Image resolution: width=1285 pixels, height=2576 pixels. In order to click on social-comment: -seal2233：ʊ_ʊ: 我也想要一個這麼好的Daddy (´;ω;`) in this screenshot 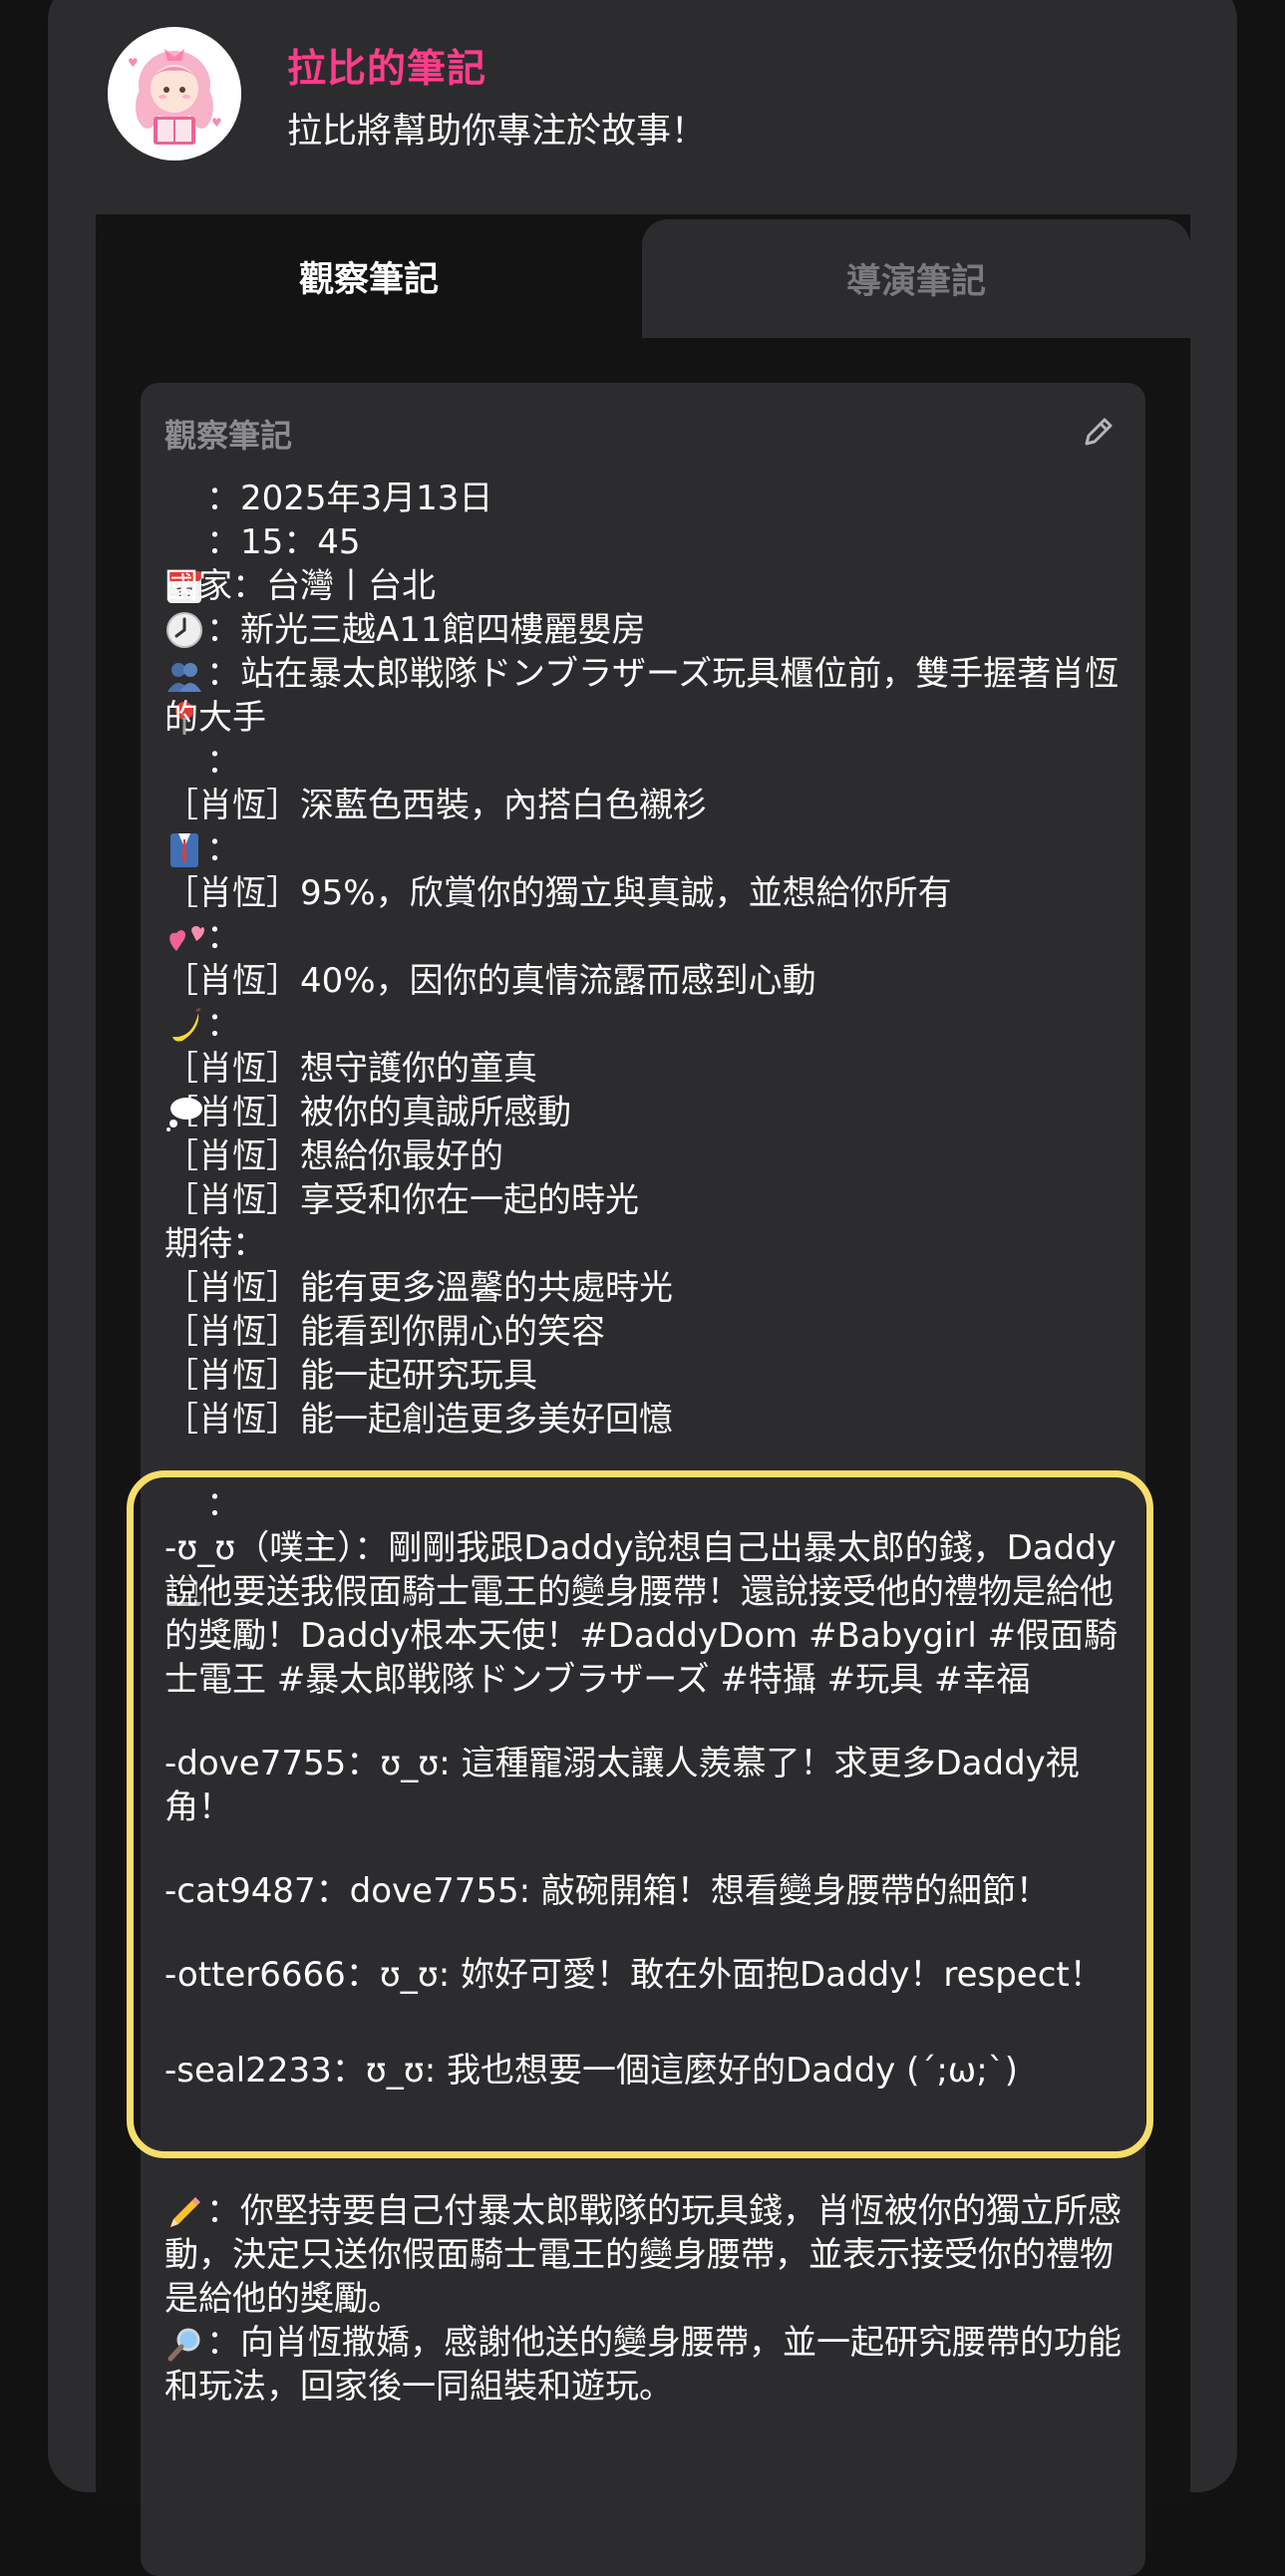, I will do `click(591, 2071)`.